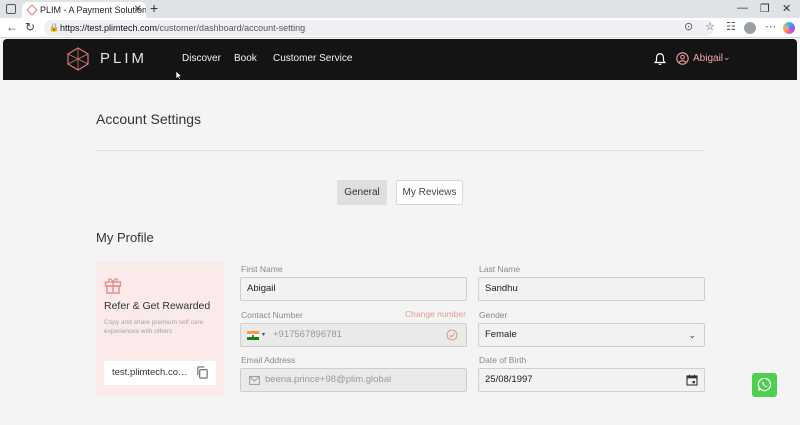  Describe the element at coordinates (154, 8) in the screenshot. I see `new-tab-button: +` at that location.